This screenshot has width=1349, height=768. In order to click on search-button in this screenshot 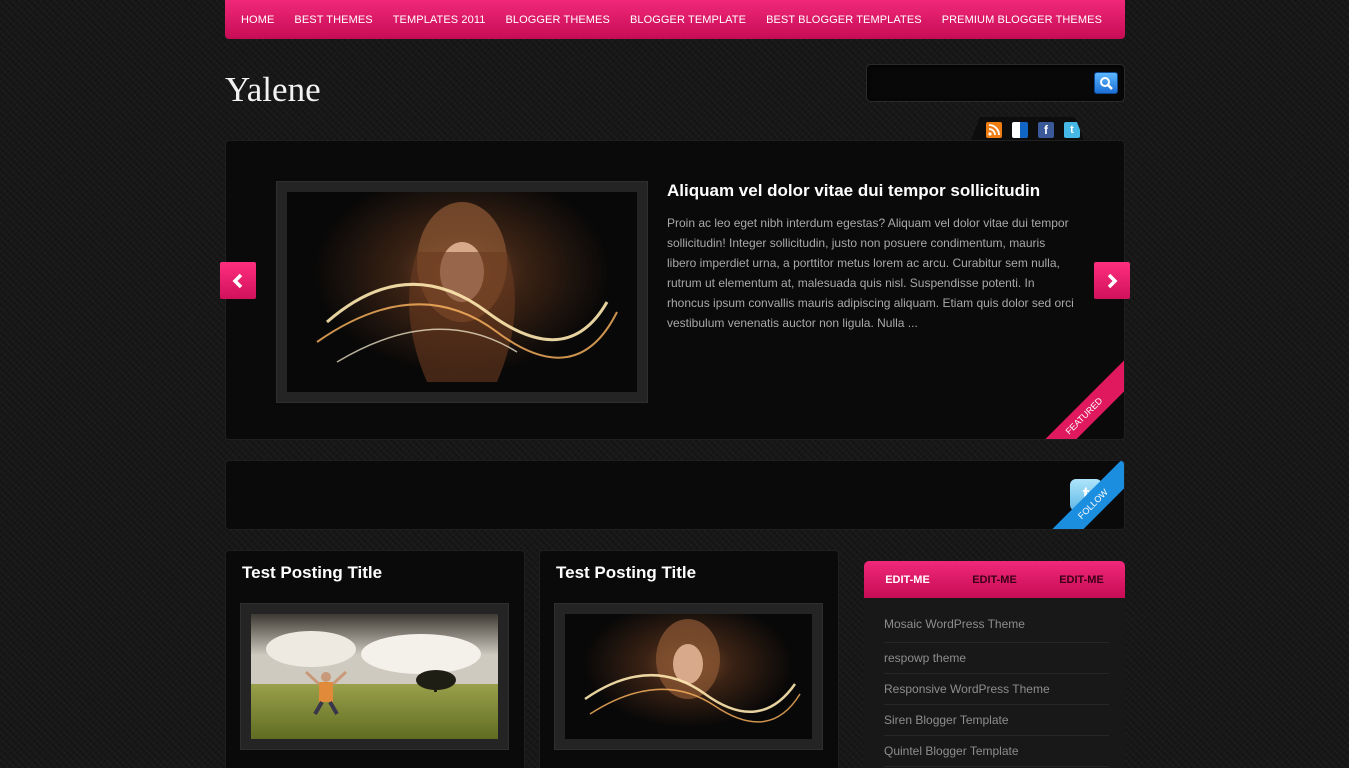, I will do `click(1106, 83)`.